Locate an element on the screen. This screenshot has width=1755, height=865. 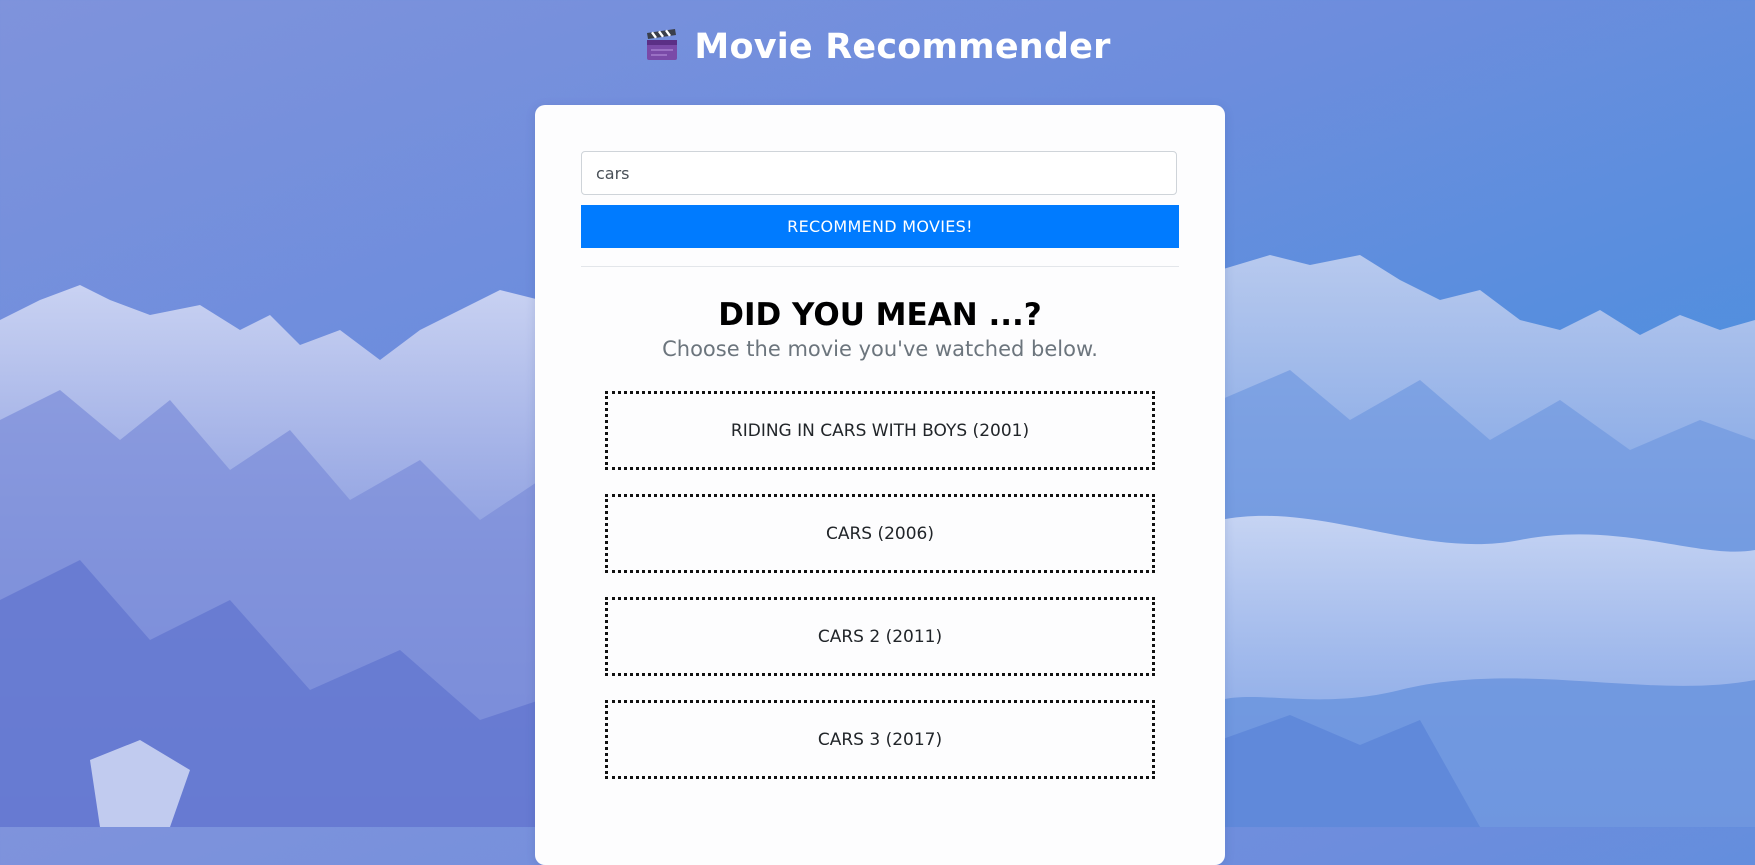
movie-option-cars-3: CARS 3 (2017) is located at coordinates (880, 739).